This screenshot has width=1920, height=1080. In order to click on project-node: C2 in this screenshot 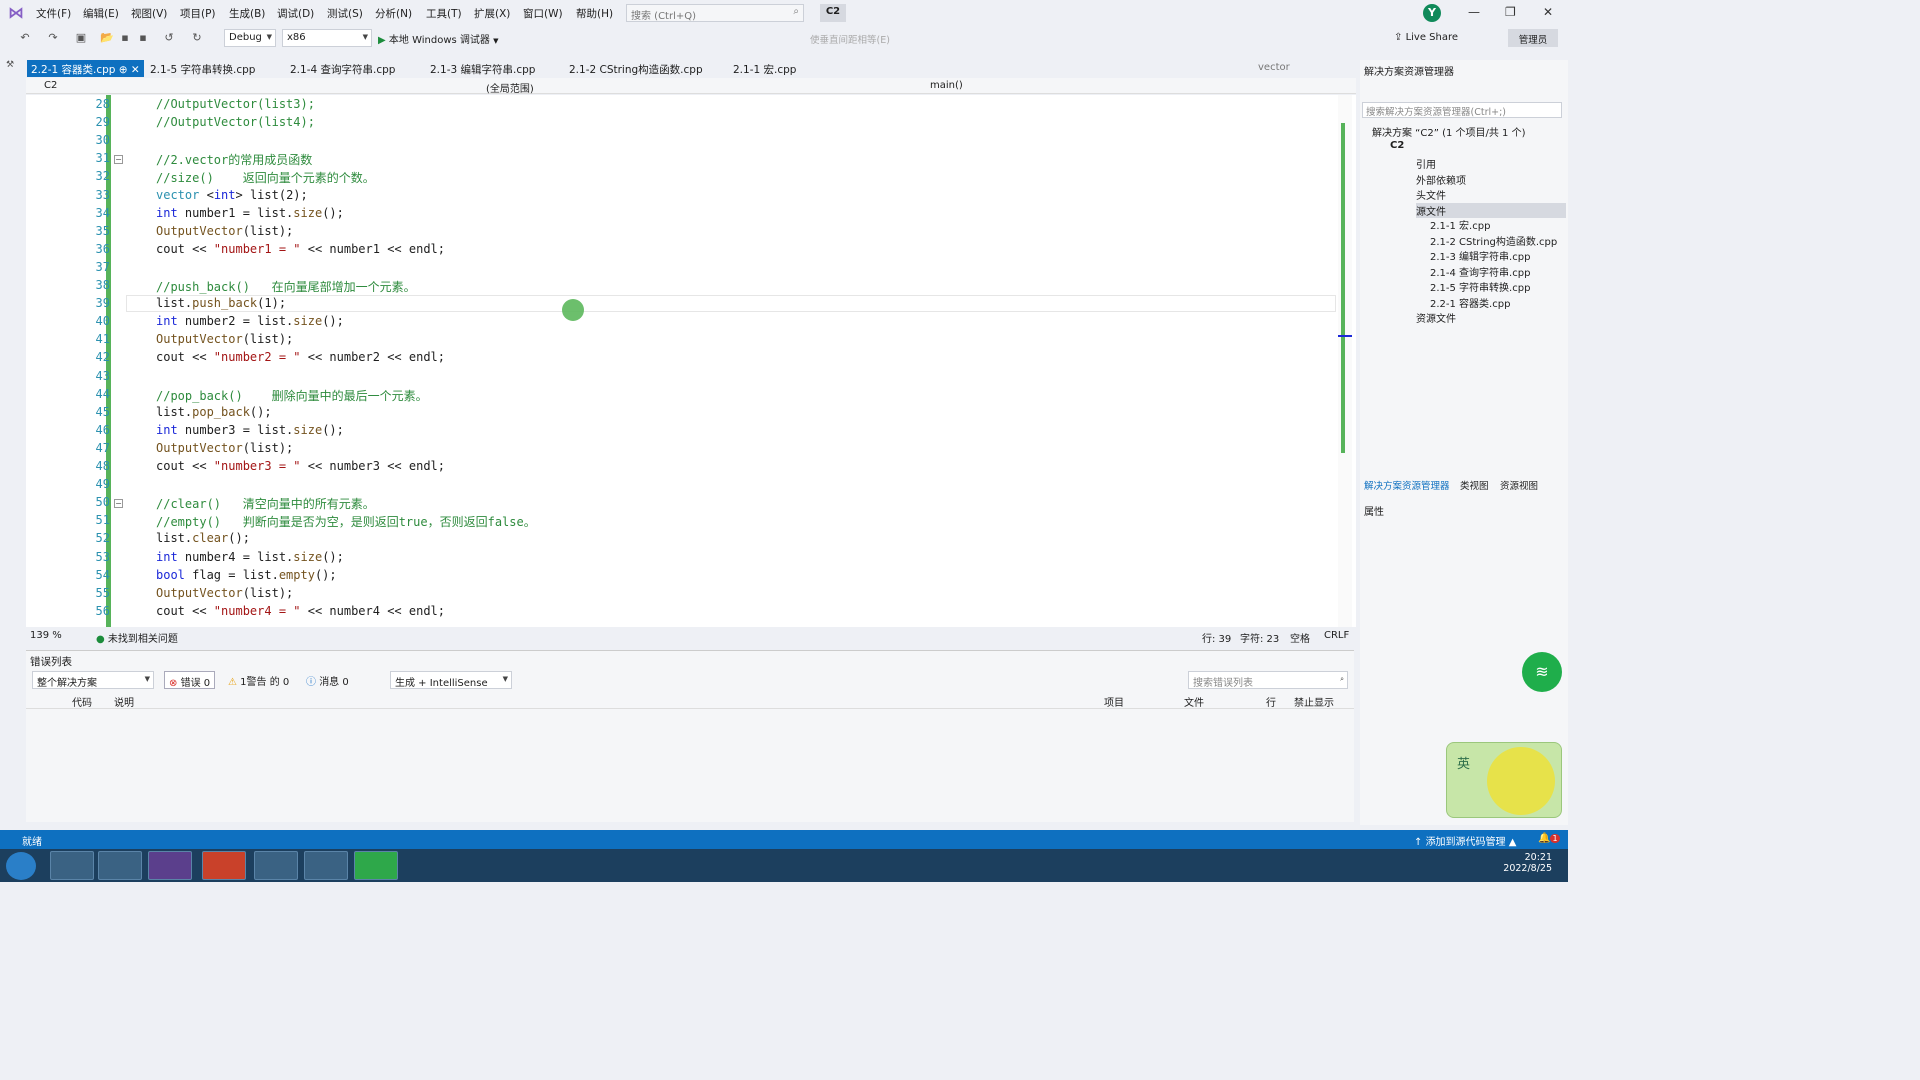, I will do `click(1397, 145)`.